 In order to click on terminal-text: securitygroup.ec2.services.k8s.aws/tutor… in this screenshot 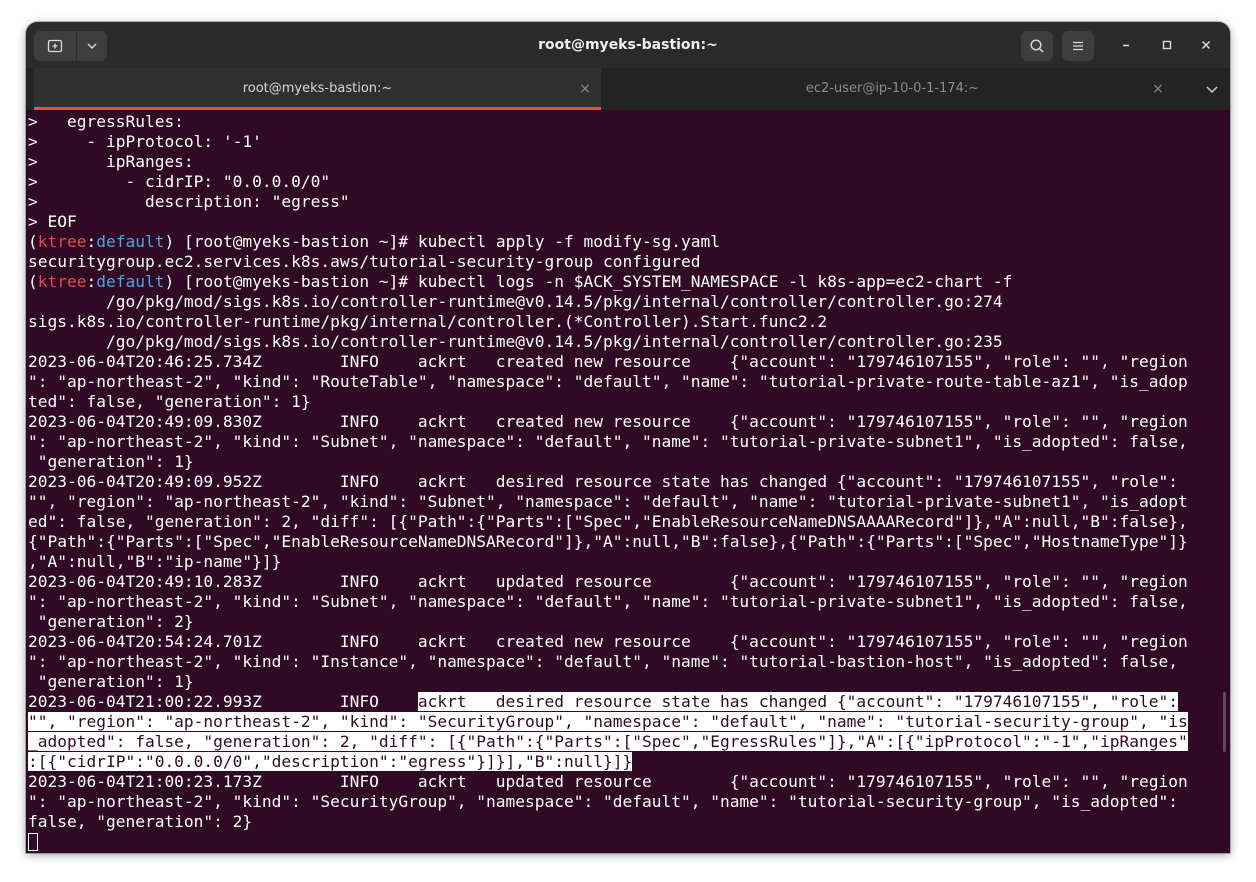, I will do `click(364, 261)`.